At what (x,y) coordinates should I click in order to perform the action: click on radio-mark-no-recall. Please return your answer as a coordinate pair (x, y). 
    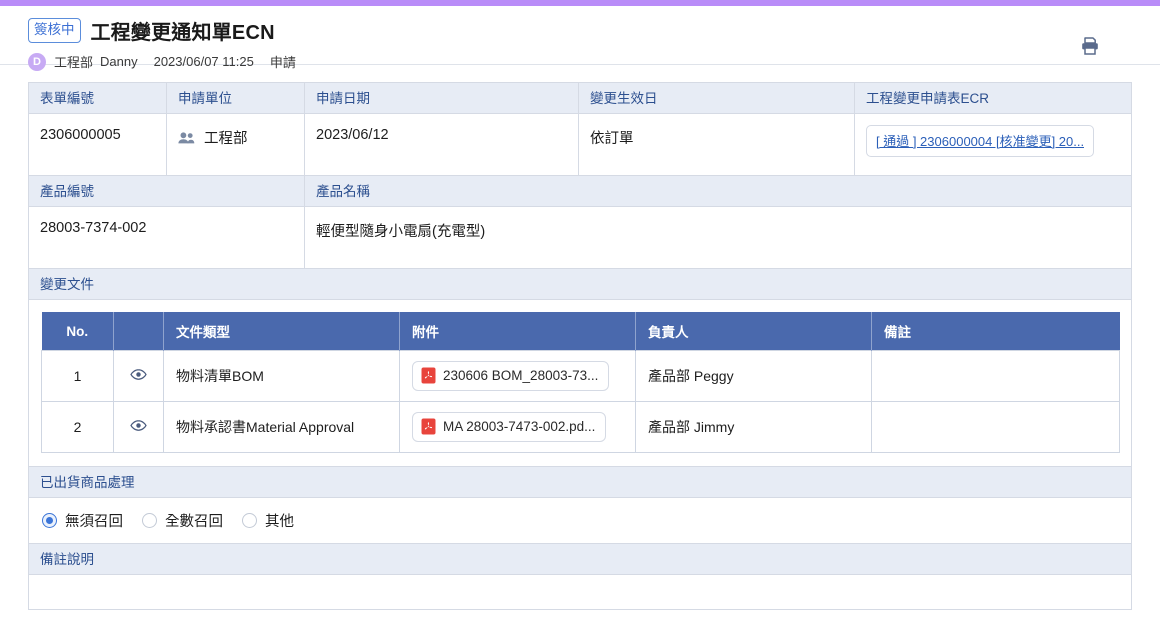
    Looking at the image, I should click on (49, 520).